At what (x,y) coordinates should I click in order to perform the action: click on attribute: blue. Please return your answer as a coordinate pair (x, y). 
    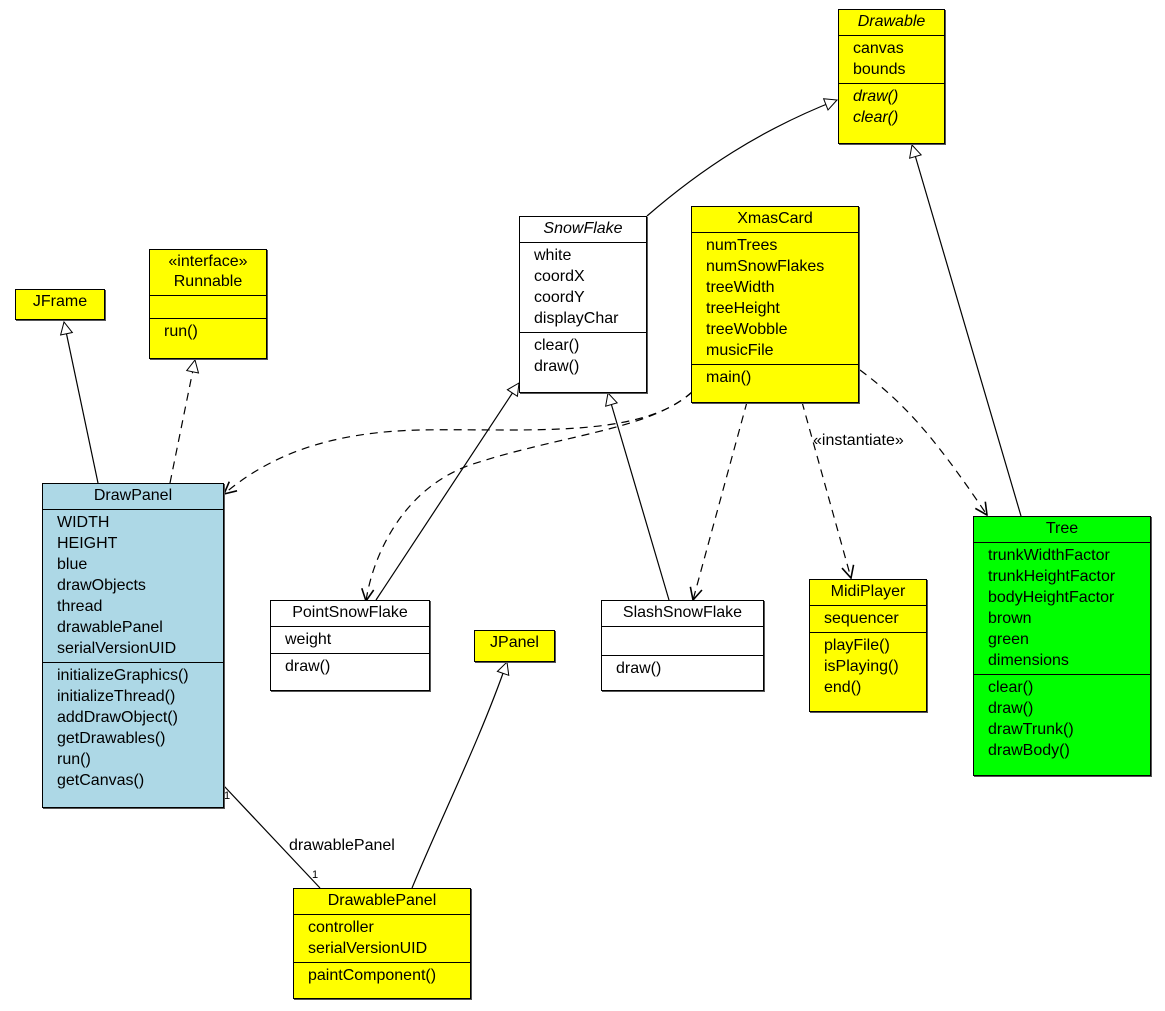
    Looking at the image, I should click on (72, 564).